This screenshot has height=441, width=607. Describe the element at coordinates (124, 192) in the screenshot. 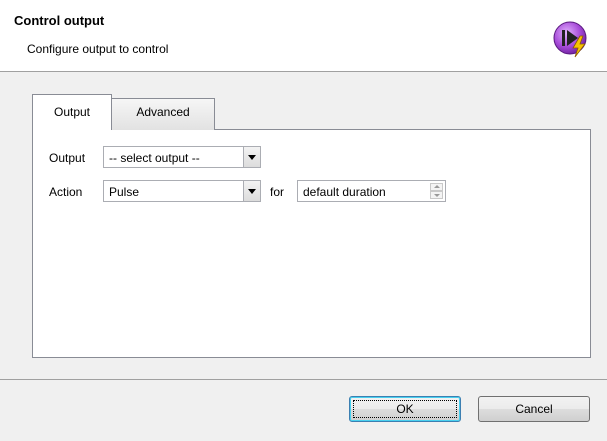

I see `action-select-value: Pulse` at that location.